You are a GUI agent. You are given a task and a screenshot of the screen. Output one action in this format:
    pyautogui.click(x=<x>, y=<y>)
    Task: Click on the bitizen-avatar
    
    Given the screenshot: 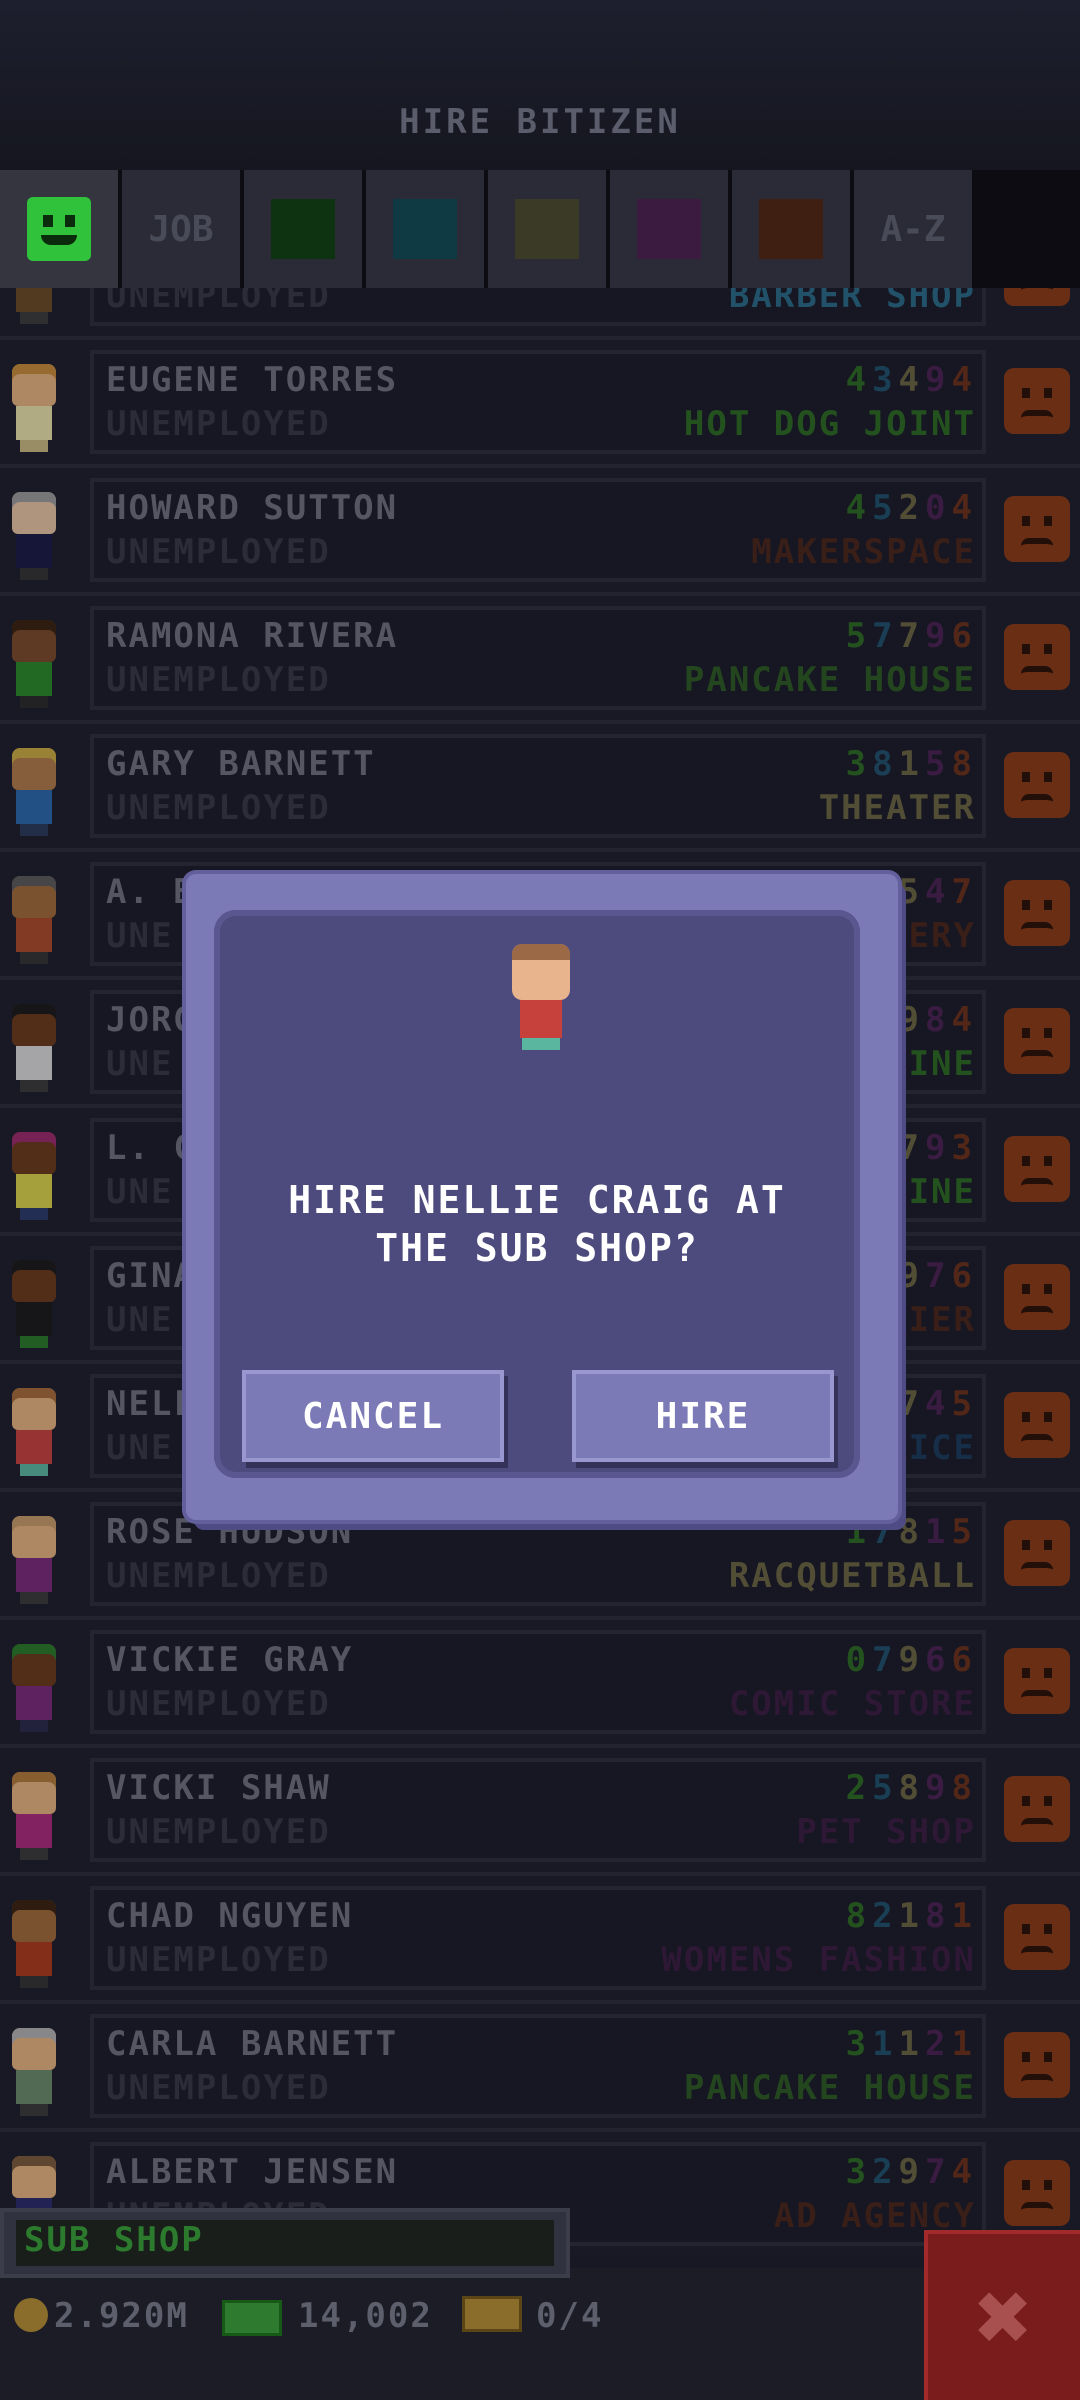 What is the action you would take?
    pyautogui.click(x=539, y=997)
    